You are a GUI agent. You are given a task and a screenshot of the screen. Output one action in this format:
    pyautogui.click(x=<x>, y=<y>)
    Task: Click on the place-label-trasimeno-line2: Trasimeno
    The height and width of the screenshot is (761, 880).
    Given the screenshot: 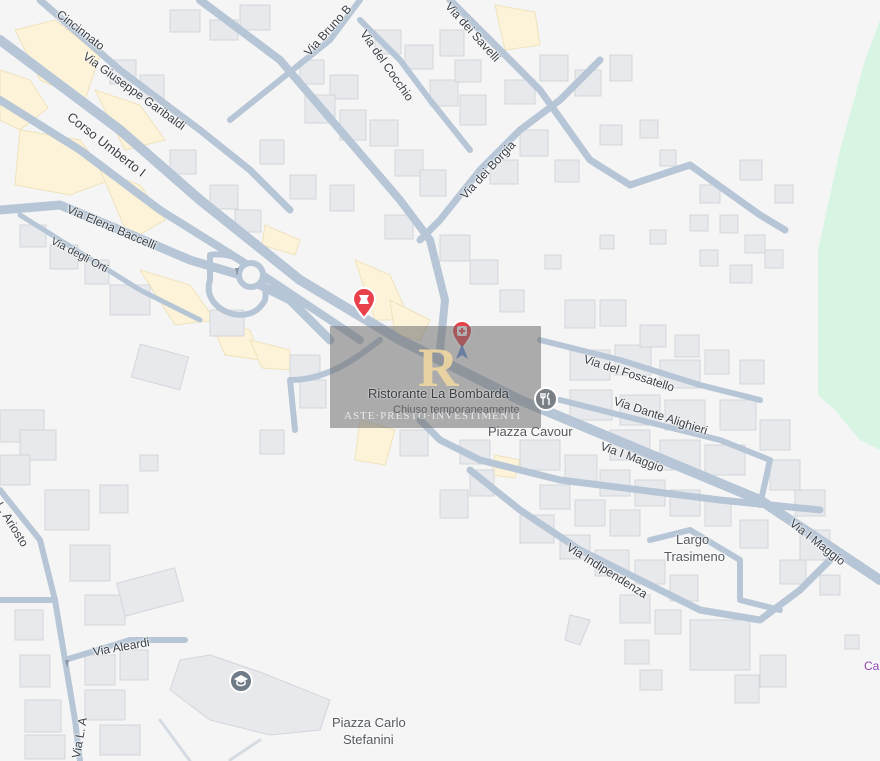 What is the action you would take?
    pyautogui.click(x=694, y=556)
    